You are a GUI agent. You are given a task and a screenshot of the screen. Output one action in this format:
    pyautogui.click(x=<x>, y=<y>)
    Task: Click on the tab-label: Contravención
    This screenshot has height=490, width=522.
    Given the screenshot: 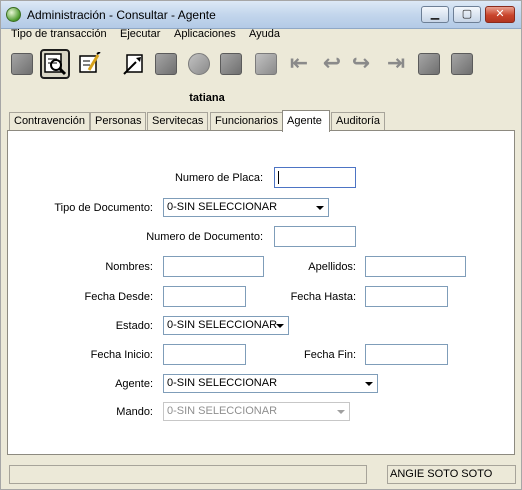 What is the action you would take?
    pyautogui.click(x=49, y=121)
    